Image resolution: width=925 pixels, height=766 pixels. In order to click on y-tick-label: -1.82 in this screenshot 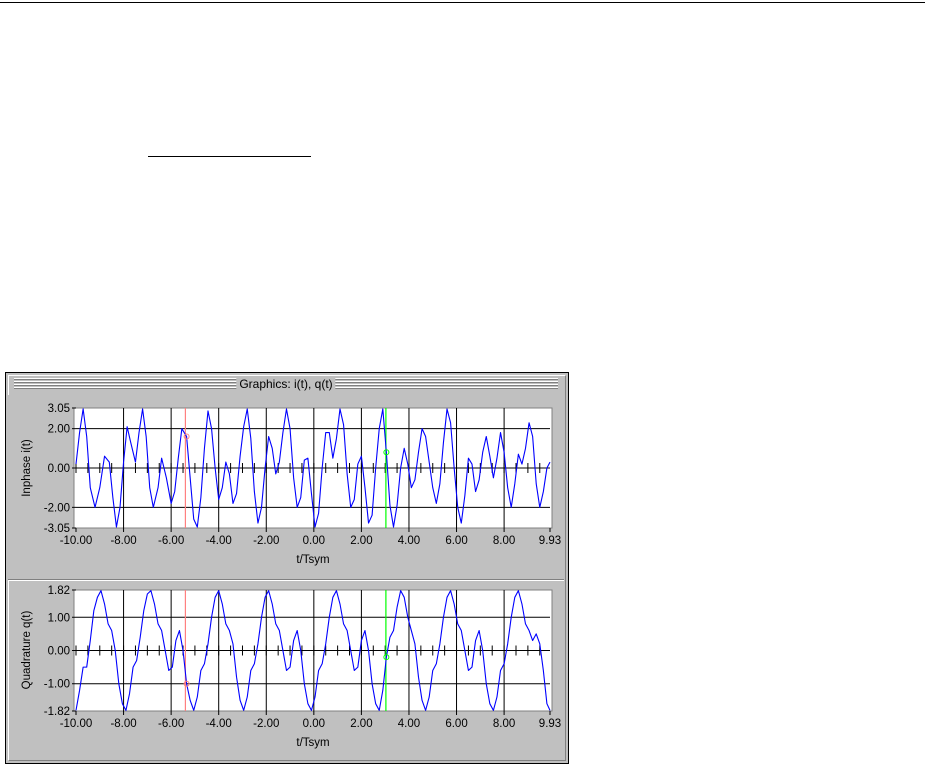, I will do `click(57, 712)`.